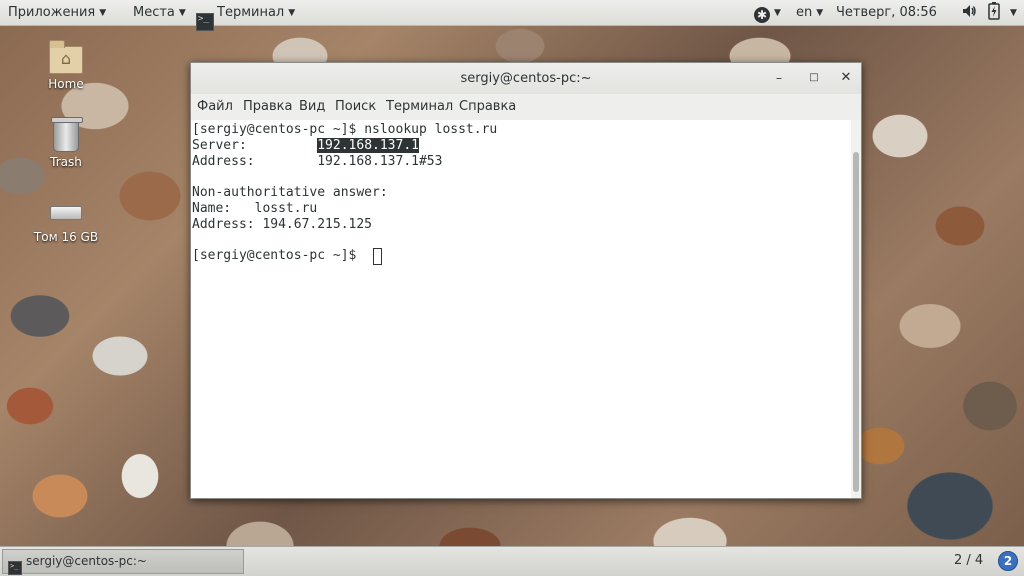  Describe the element at coordinates (968, 561) in the screenshot. I see `workspace-indicator: 2 / 4` at that location.